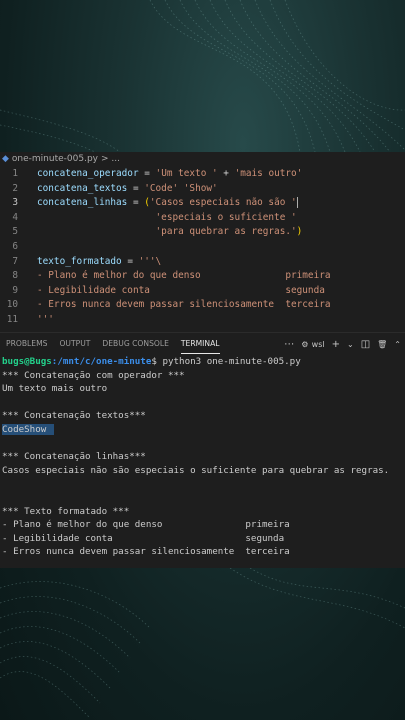 The height and width of the screenshot is (720, 405). I want to click on code-line: 2 concatena_textos = 'Code' 'Show', so click(202, 189).